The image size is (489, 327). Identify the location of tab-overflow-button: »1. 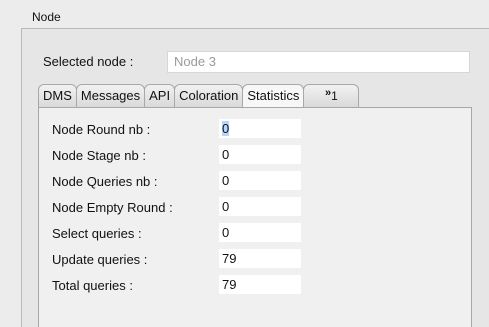
(331, 96).